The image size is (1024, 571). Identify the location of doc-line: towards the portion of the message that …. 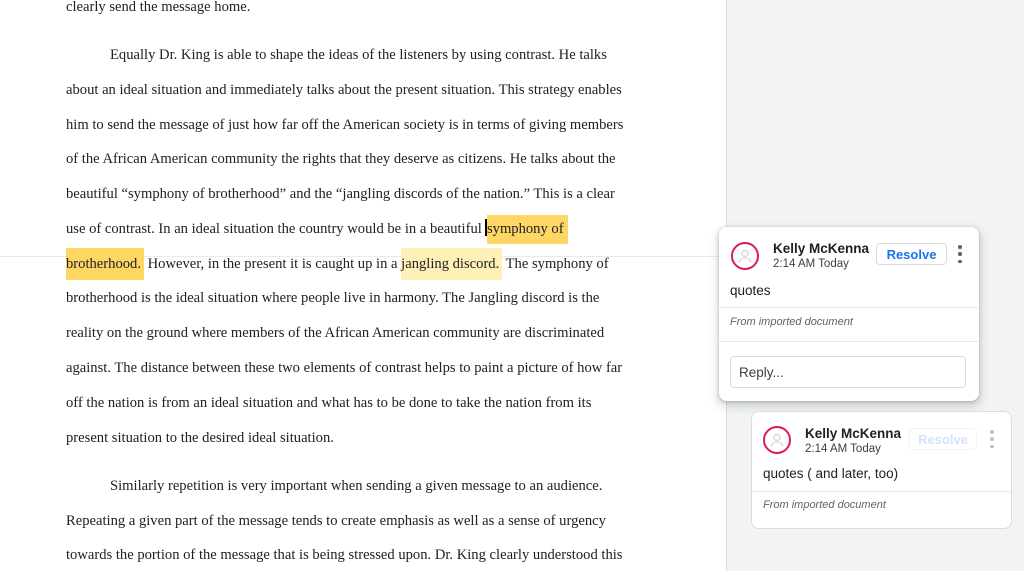
(344, 555).